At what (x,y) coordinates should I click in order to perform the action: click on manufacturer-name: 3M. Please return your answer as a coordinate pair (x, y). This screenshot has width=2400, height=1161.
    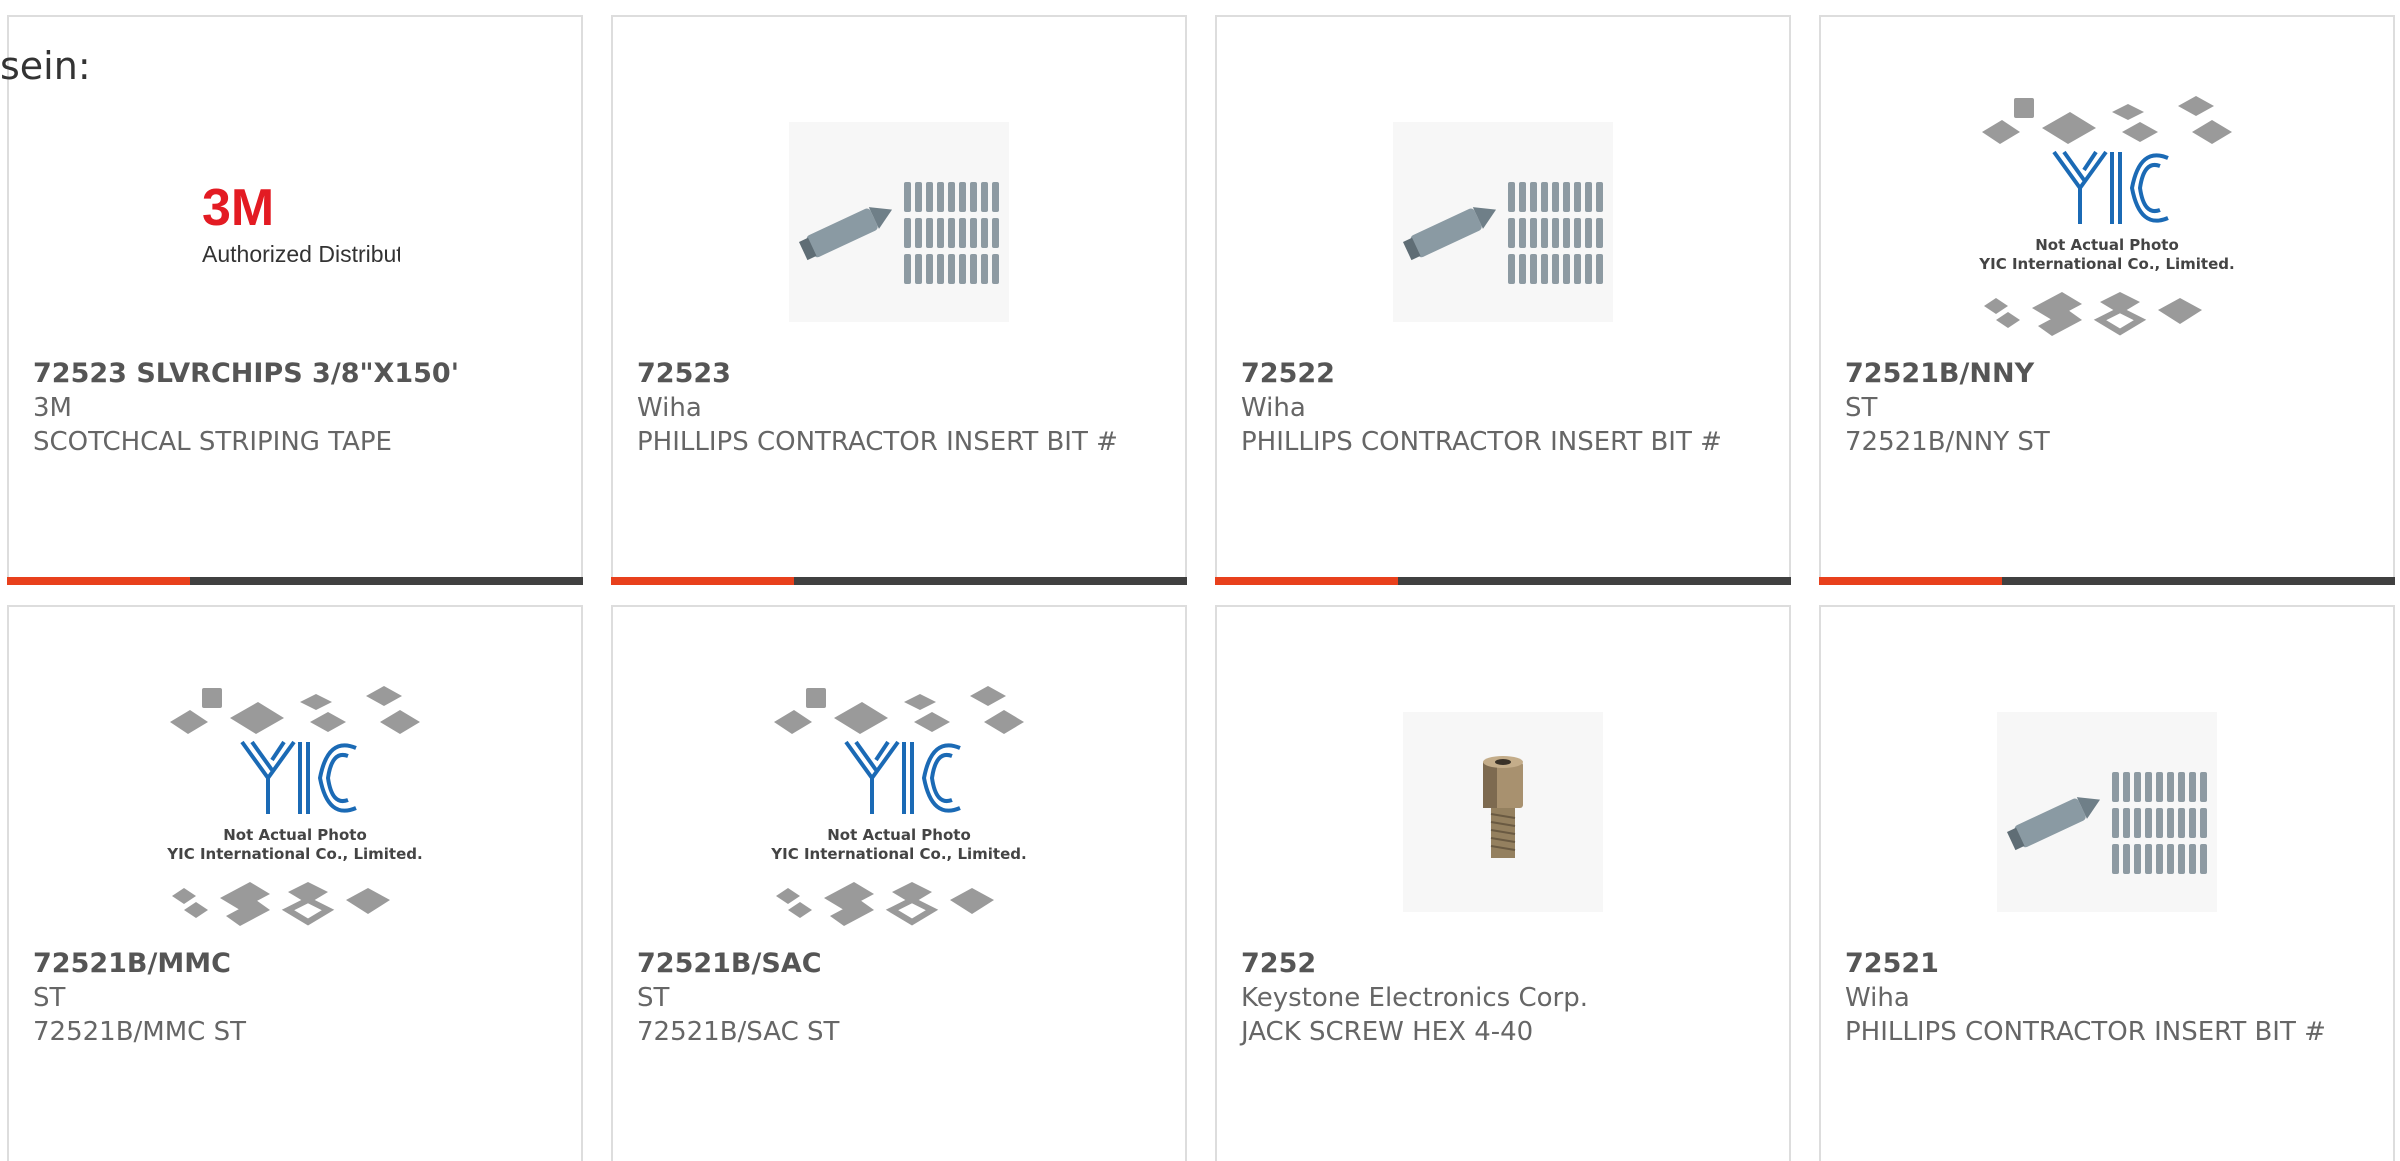
    Looking at the image, I should click on (52, 408).